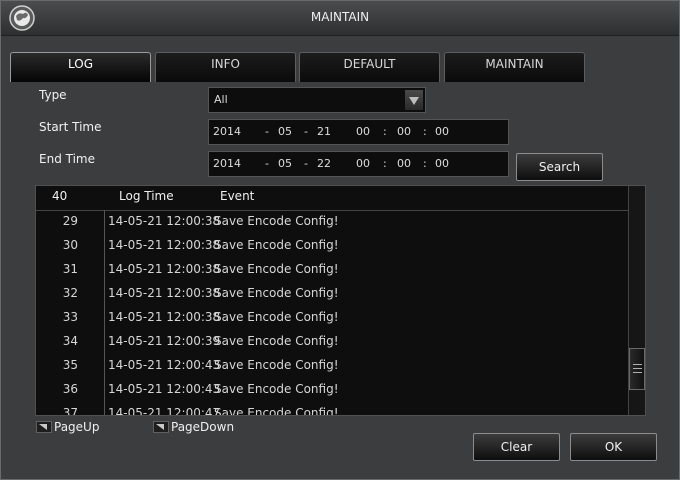  Describe the element at coordinates (317, 100) in the screenshot. I see `type-select: All` at that location.